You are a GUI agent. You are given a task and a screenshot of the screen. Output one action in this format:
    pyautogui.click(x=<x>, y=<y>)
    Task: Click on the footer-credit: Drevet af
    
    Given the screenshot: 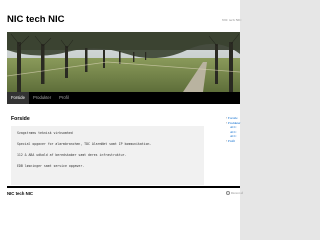 What is the action you would take?
    pyautogui.click(x=234, y=193)
    